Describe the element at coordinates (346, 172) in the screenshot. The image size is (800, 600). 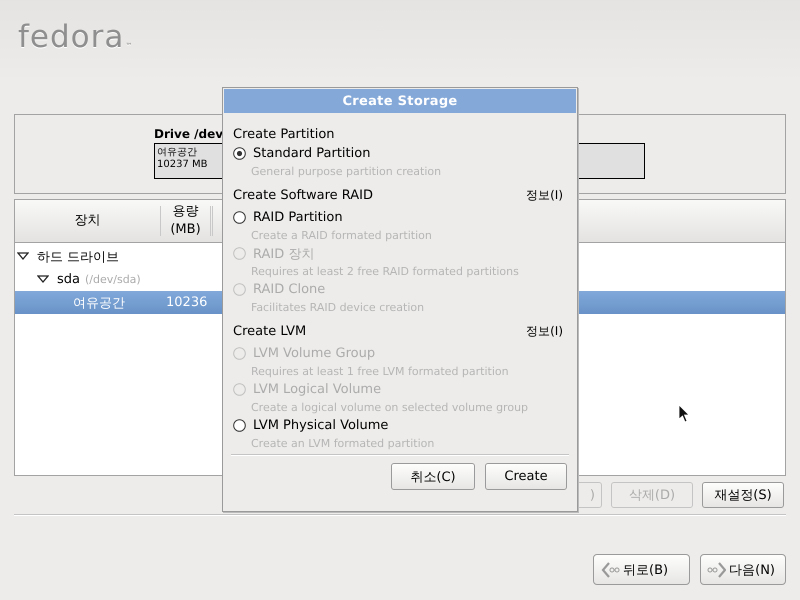
I see `option-description: General purpose partition creation` at that location.